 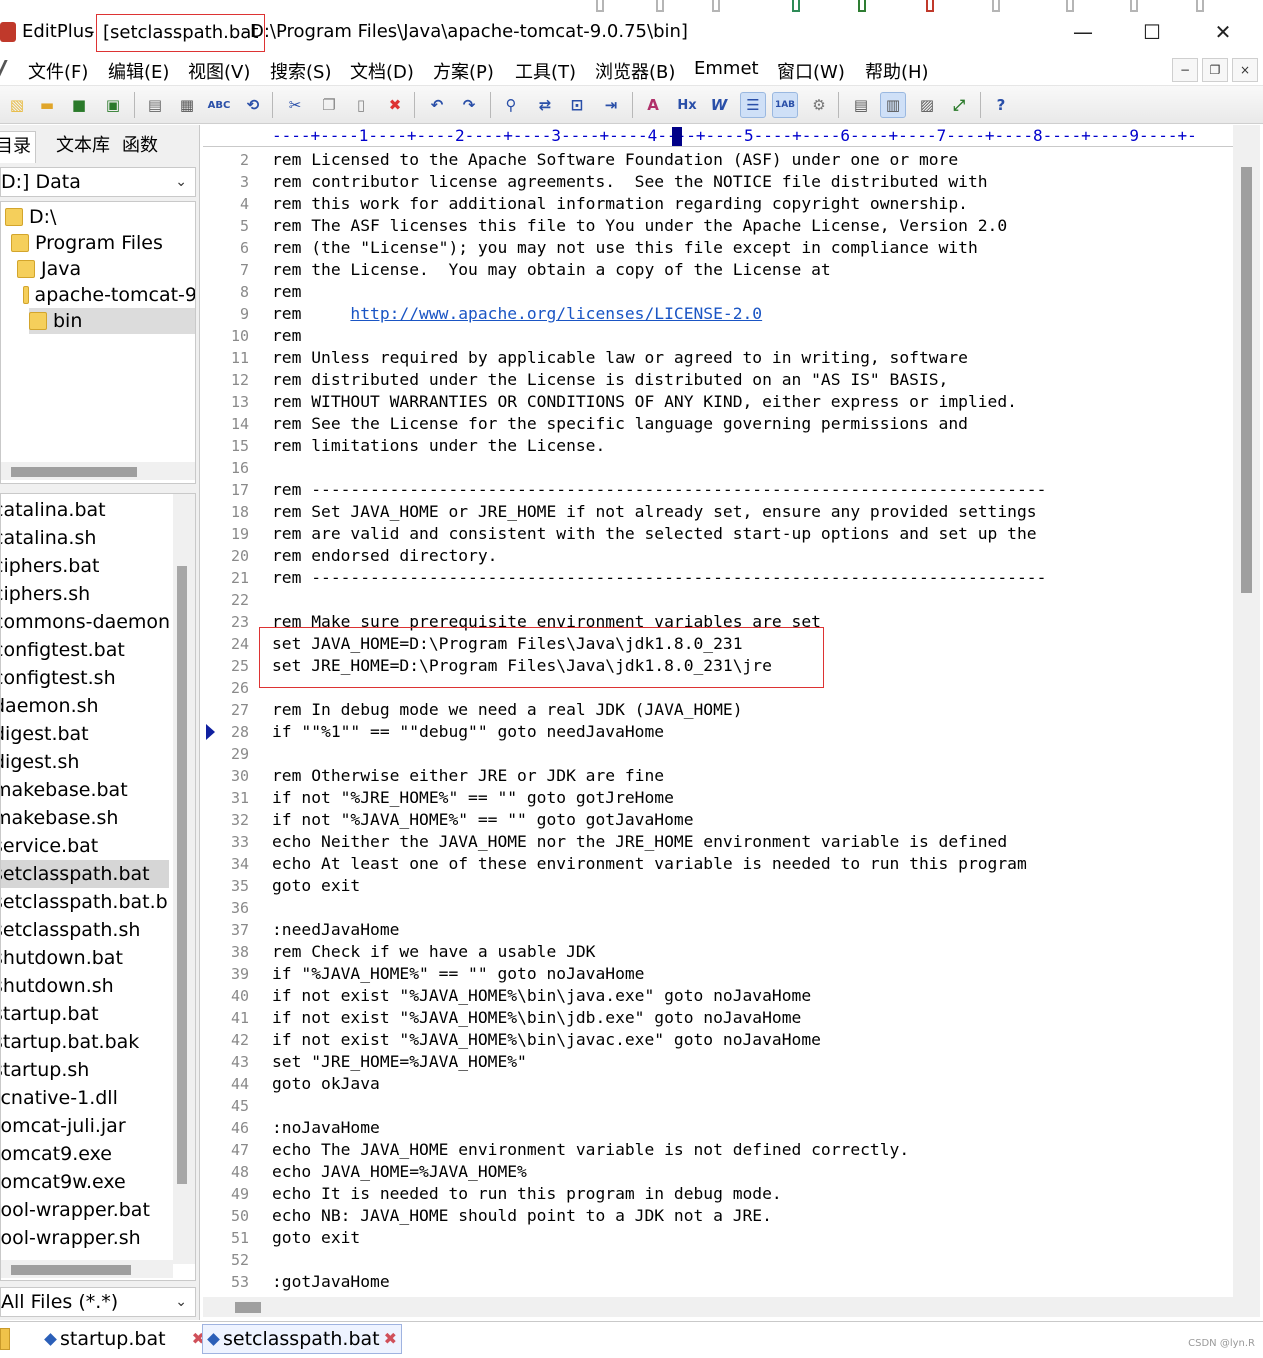 I want to click on tree-item-java: Java, so click(x=49, y=269).